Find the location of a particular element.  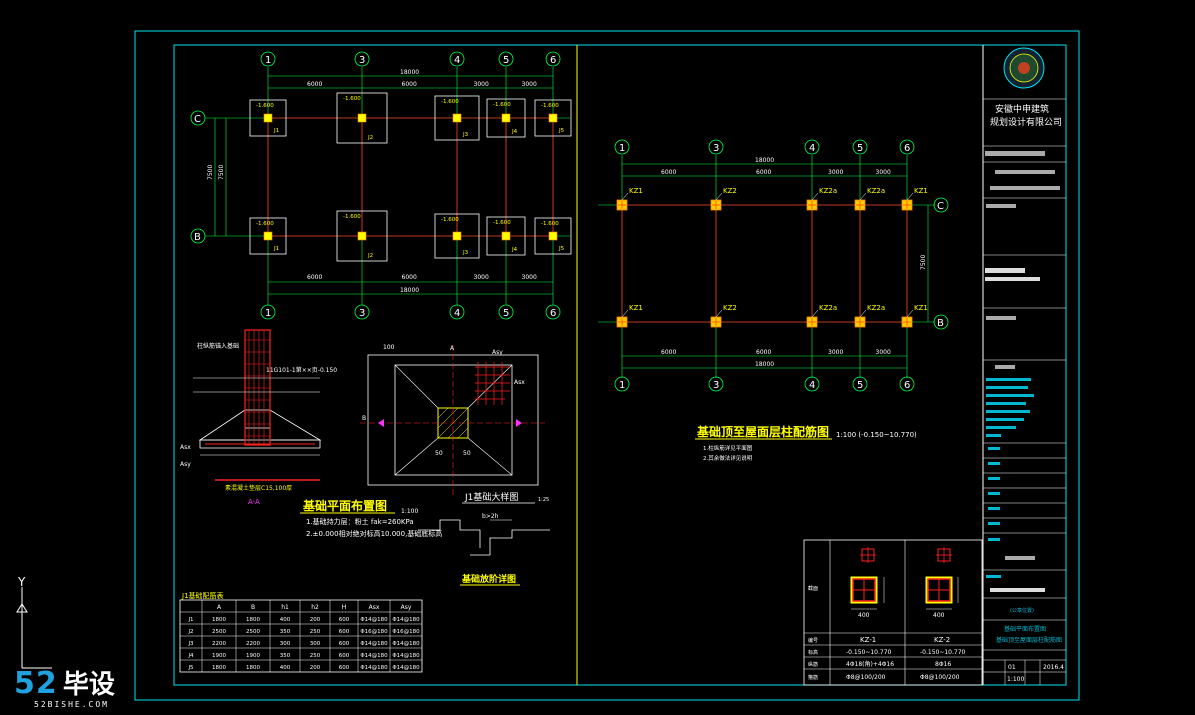

axis-label-top: 6 is located at coordinates (907, 148).